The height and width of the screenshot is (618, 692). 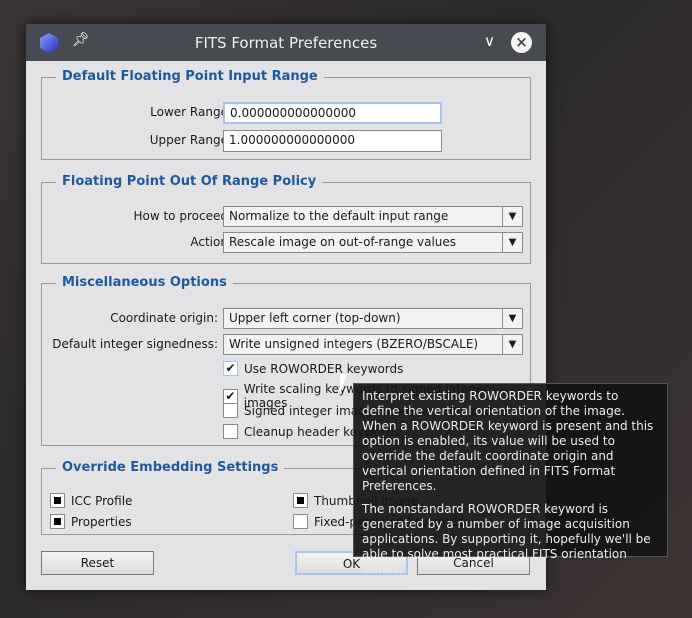 What do you see at coordinates (189, 181) in the screenshot?
I see `group-title: Floating Point Out Of Range Policy` at bounding box center [189, 181].